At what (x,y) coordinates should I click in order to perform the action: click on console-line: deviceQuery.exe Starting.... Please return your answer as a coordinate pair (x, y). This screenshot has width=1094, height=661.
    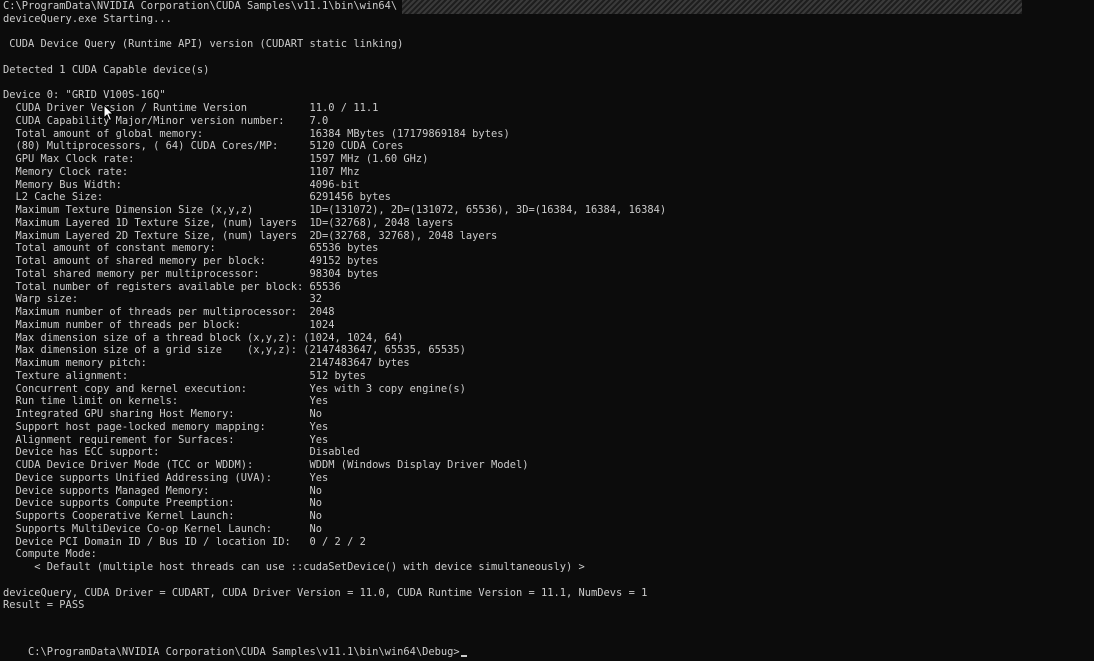
    Looking at the image, I should click on (87, 18).